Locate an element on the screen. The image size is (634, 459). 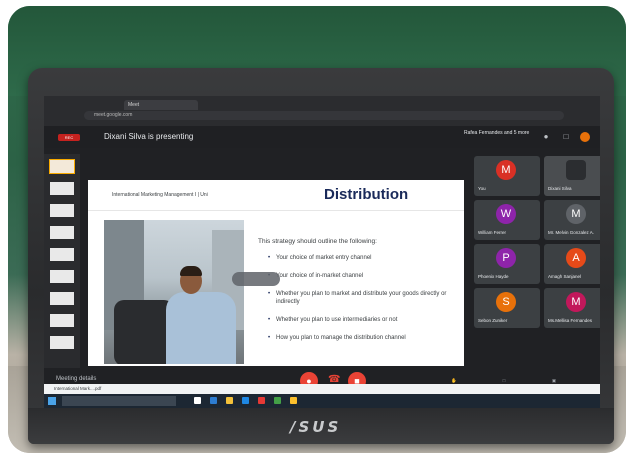
person-hair is located at coordinates (191, 271).